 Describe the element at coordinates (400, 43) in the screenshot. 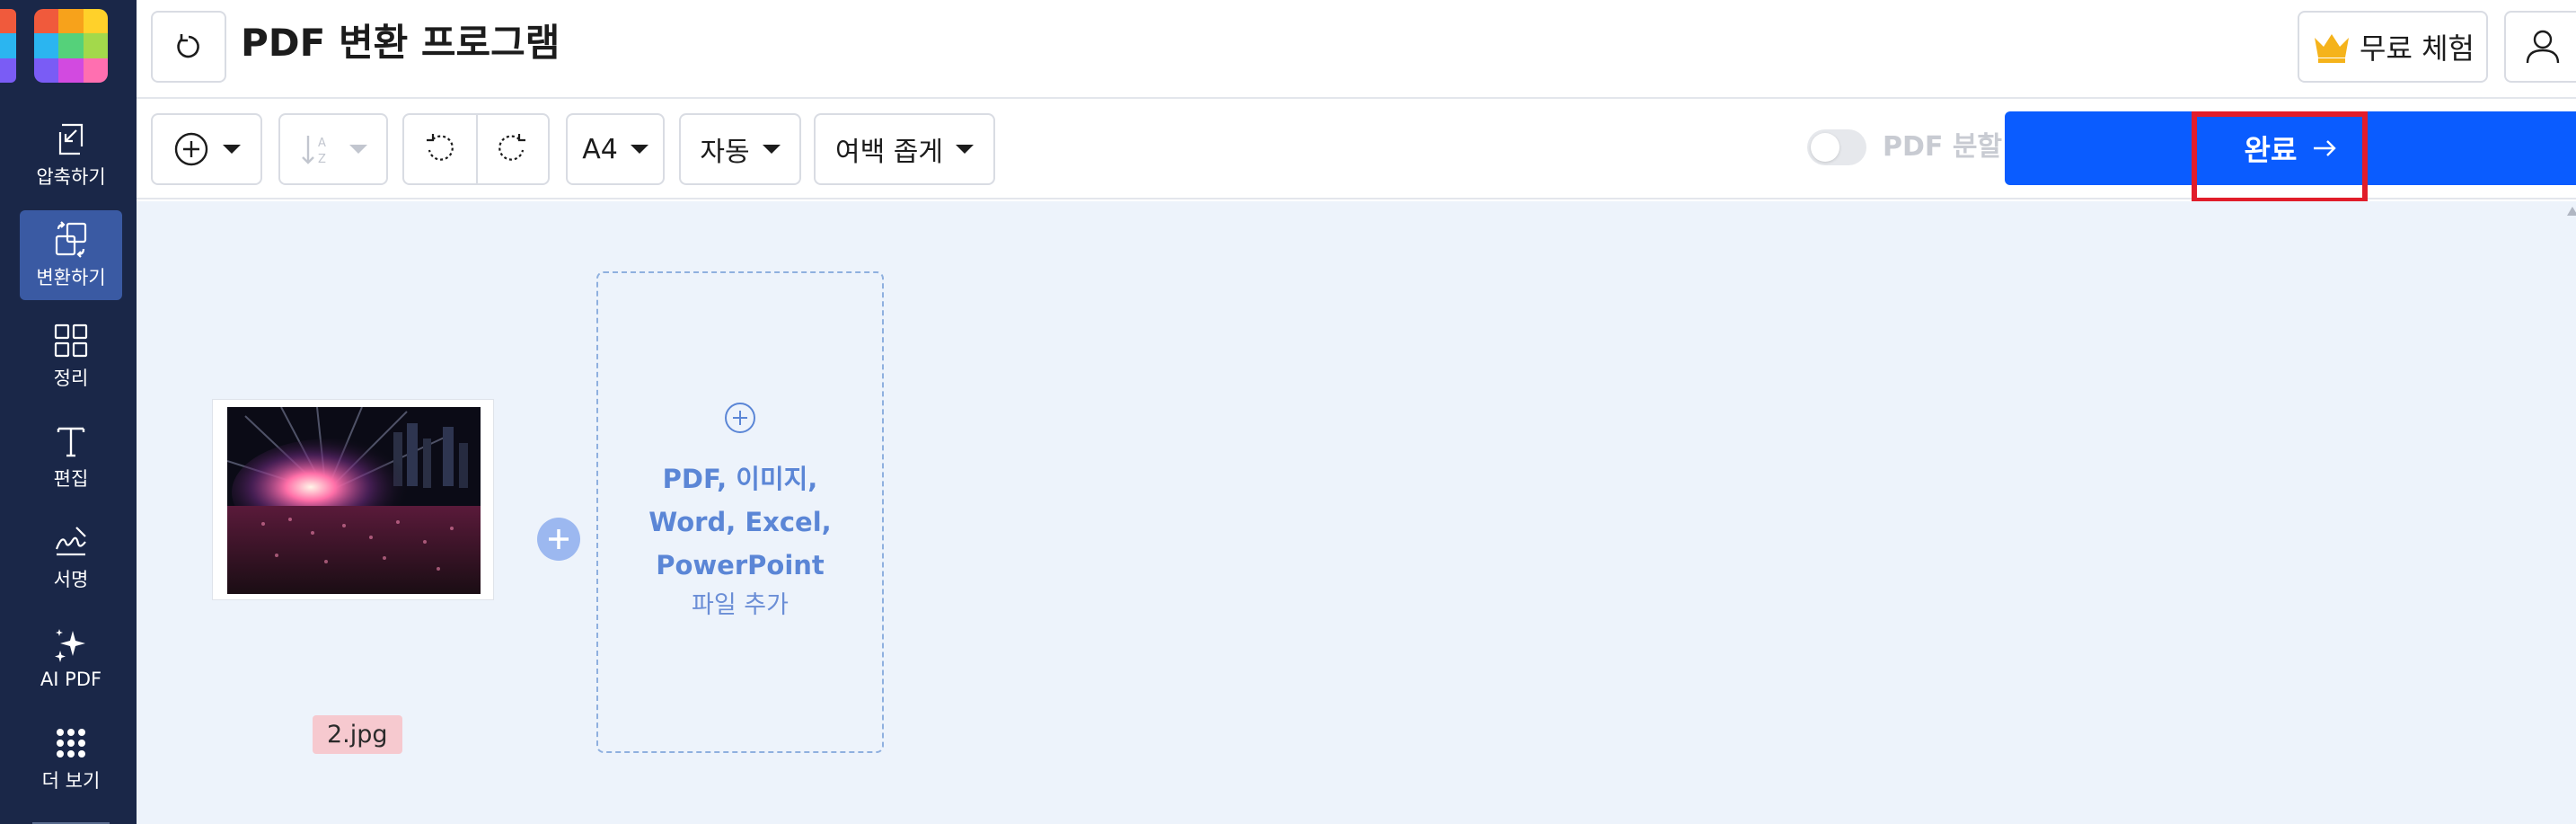

I see `page-title: PDF 변환 프로그램` at that location.